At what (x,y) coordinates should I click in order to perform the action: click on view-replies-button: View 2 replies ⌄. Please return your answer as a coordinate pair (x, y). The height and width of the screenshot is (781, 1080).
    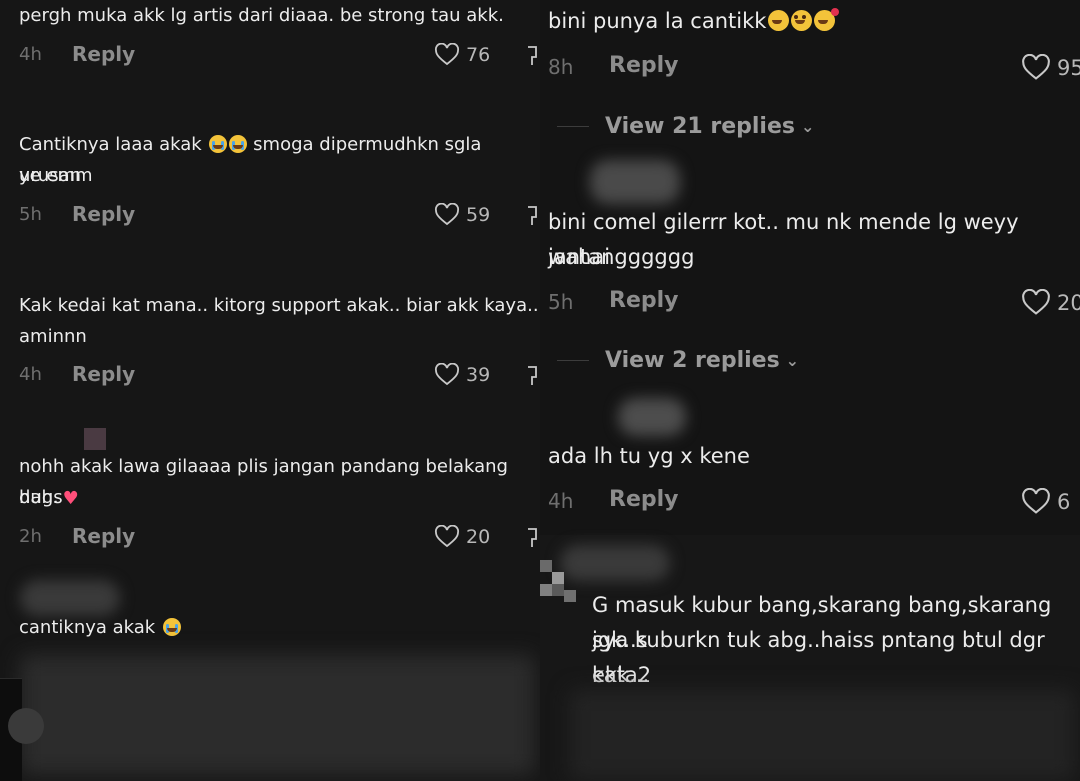
    Looking at the image, I should click on (678, 360).